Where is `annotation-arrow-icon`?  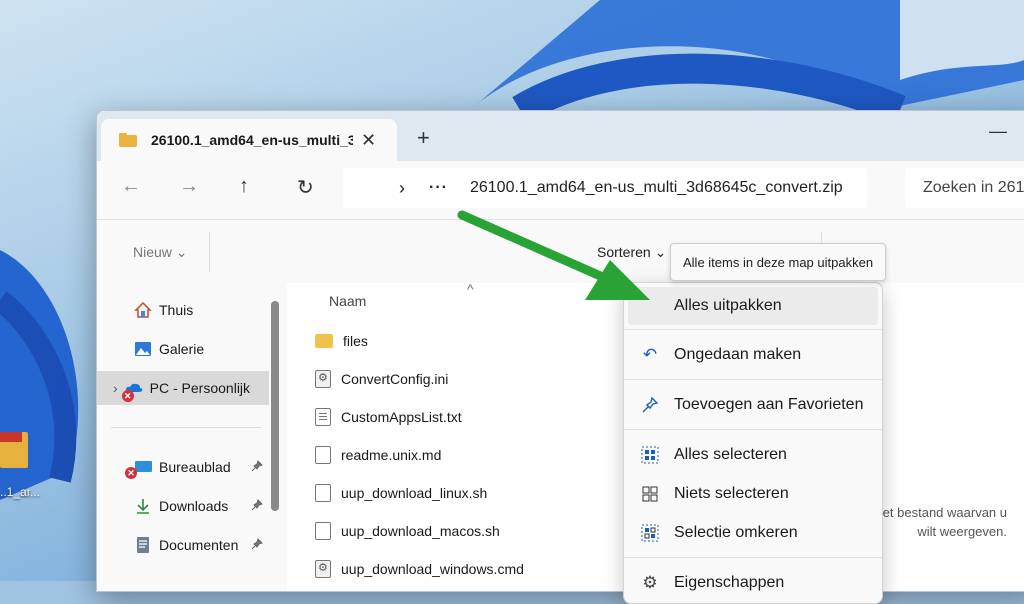 annotation-arrow-icon is located at coordinates (553, 255).